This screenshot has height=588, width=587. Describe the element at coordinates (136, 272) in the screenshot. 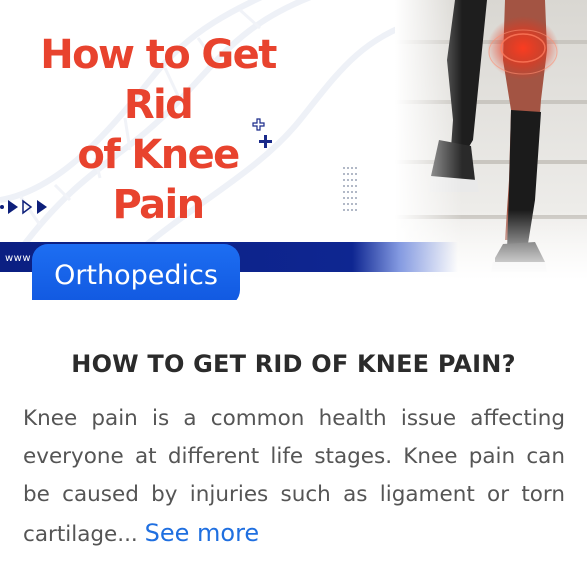

I see `category-badge: Orthopedics` at that location.